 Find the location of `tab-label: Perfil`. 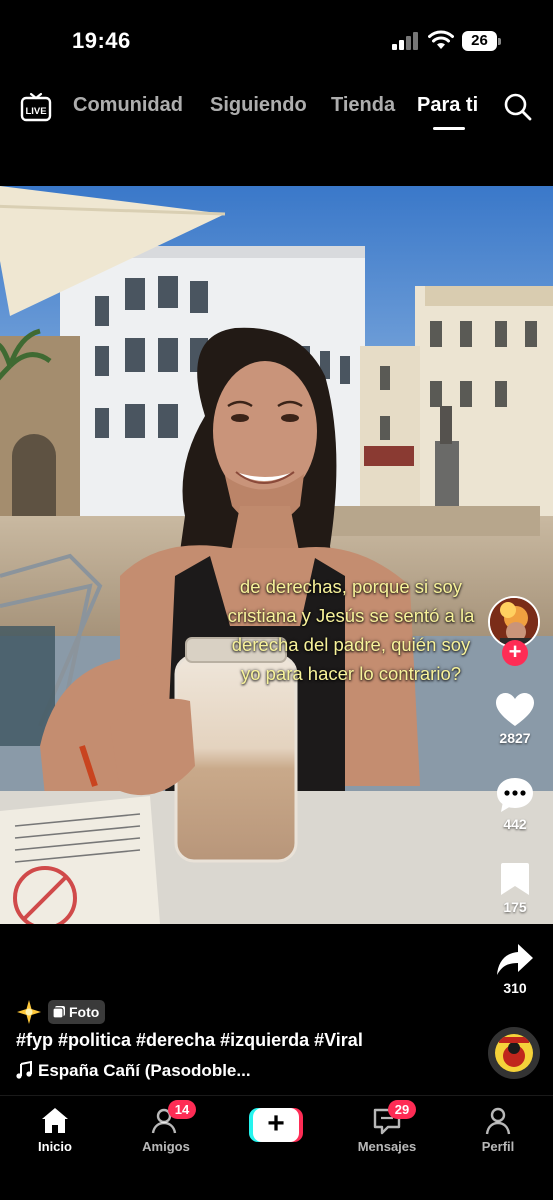

tab-label: Perfil is located at coordinates (498, 1146).